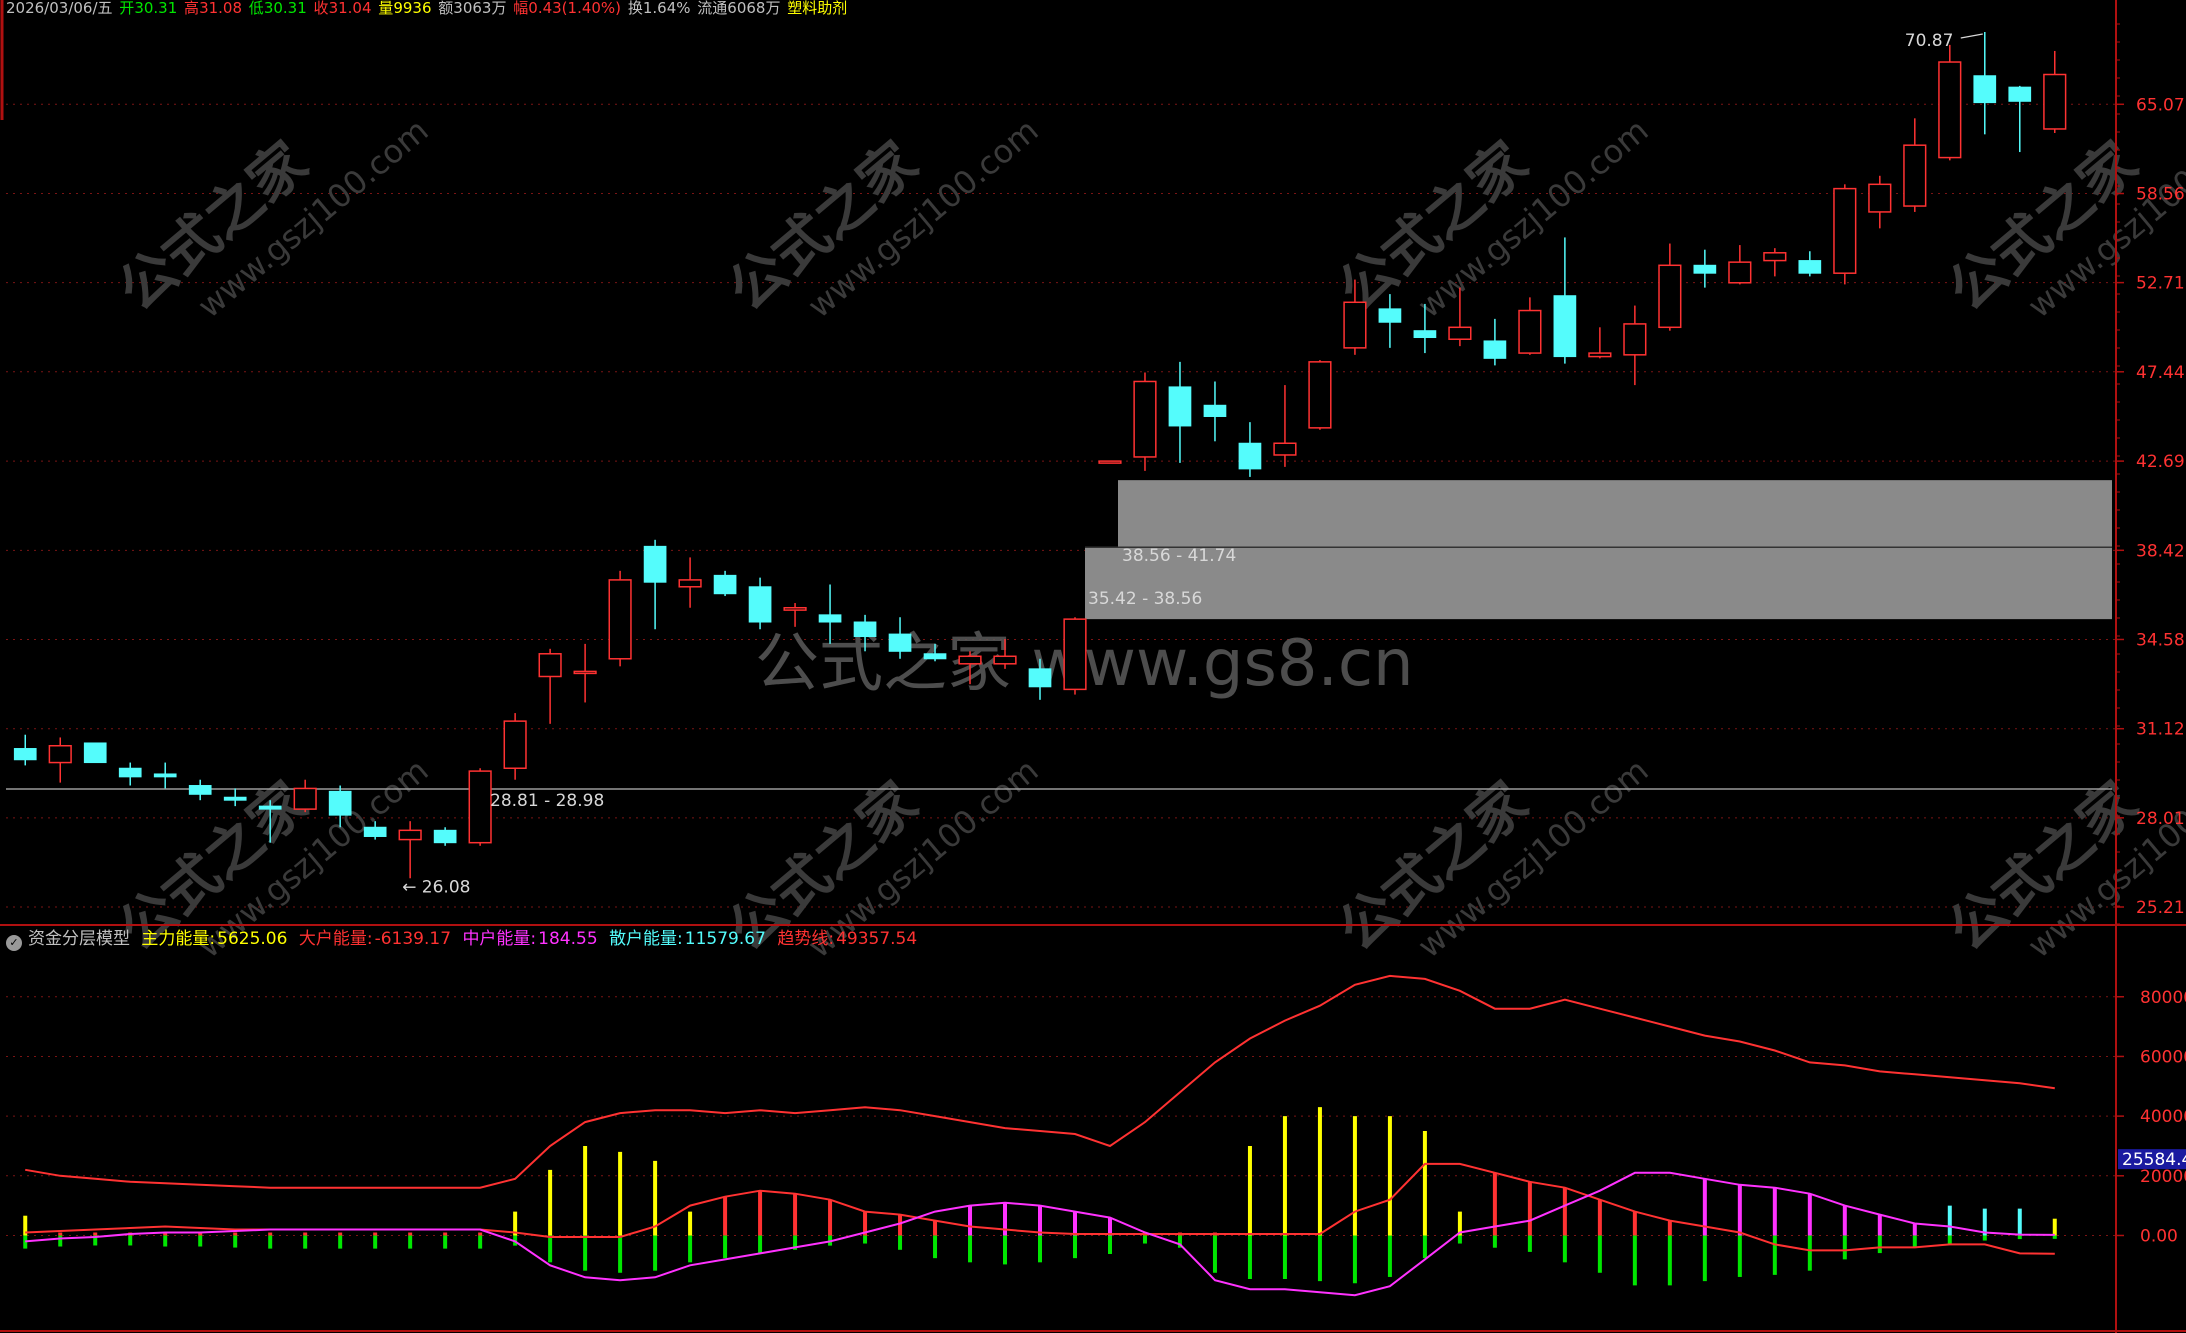 This screenshot has width=2186, height=1333. What do you see at coordinates (192, 8) in the screenshot?
I see `high-label: 高` at bounding box center [192, 8].